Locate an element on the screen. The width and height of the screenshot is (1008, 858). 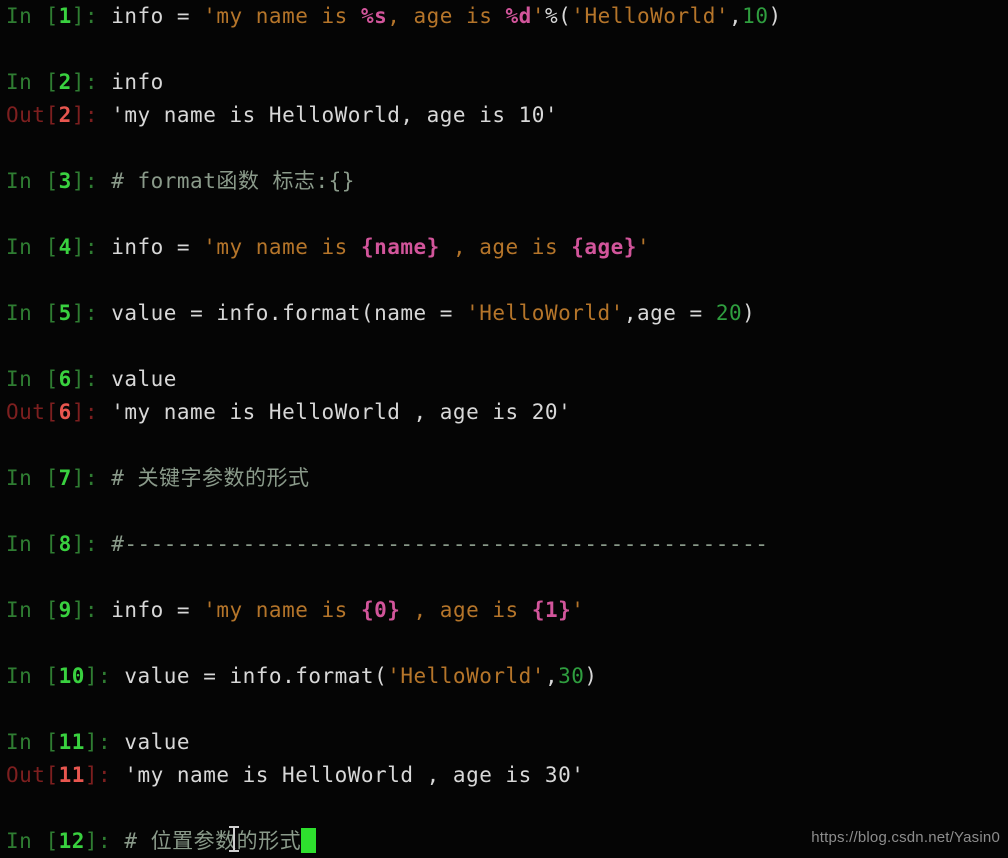
out-prompt-number: 2 is located at coordinates (65, 115).